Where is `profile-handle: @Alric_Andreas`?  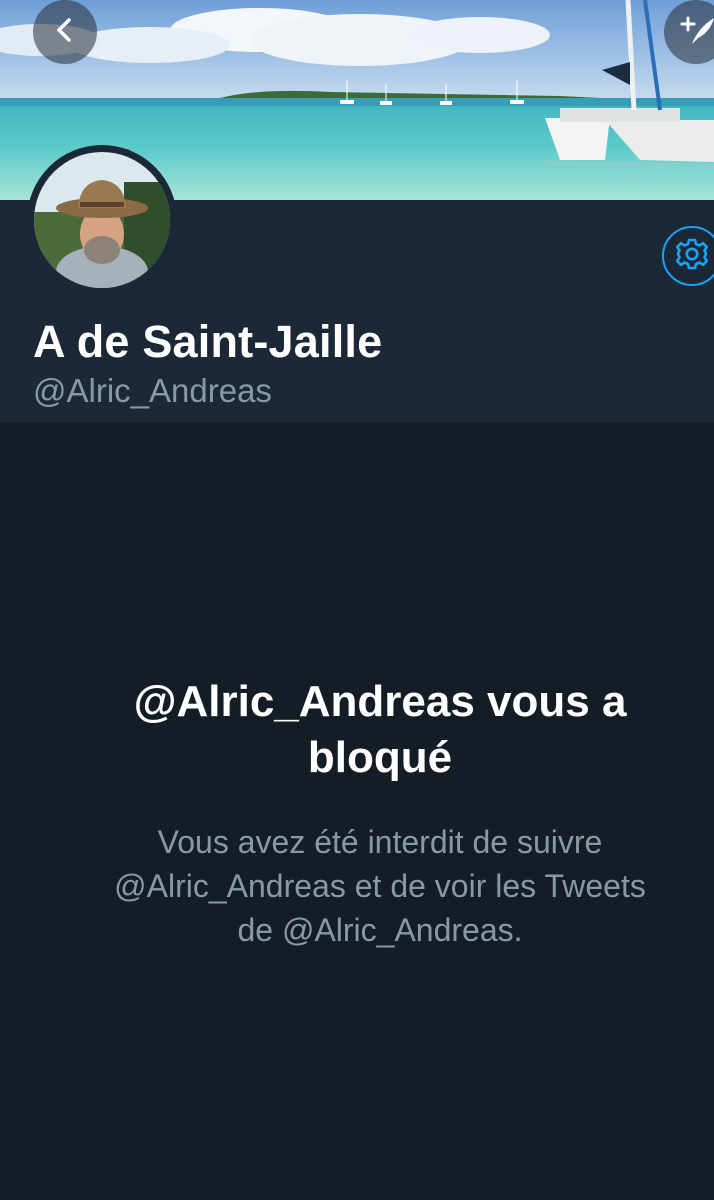
profile-handle: @Alric_Andreas is located at coordinates (152, 390).